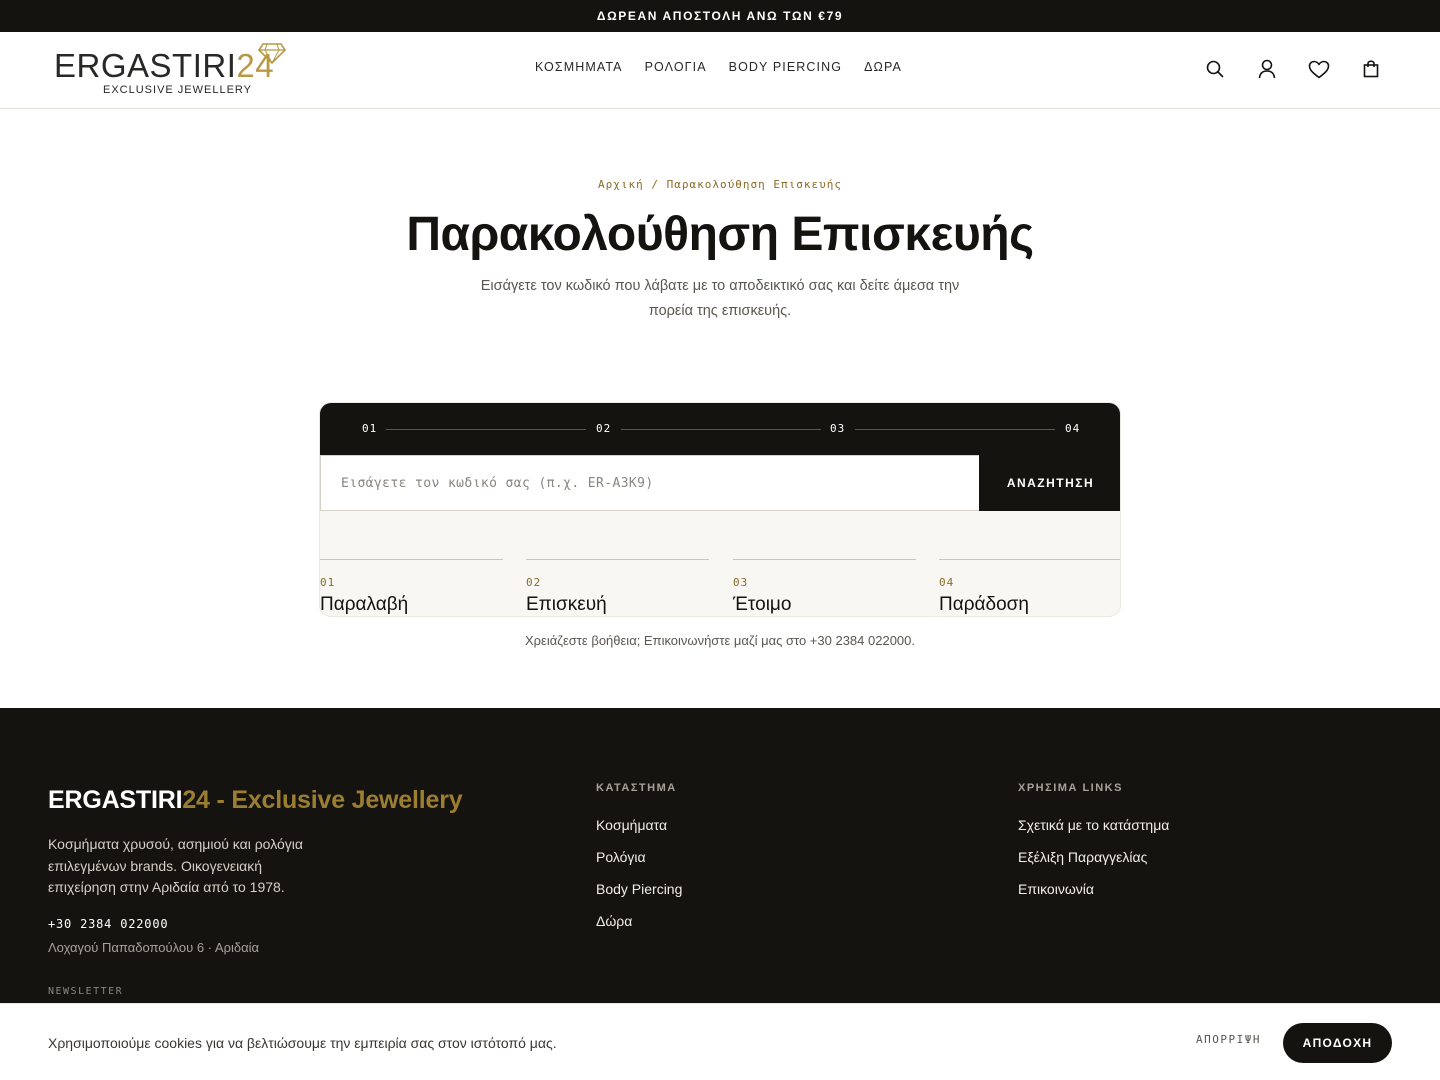  What do you see at coordinates (328, 582) in the screenshot?
I see `step-number: 01` at bounding box center [328, 582].